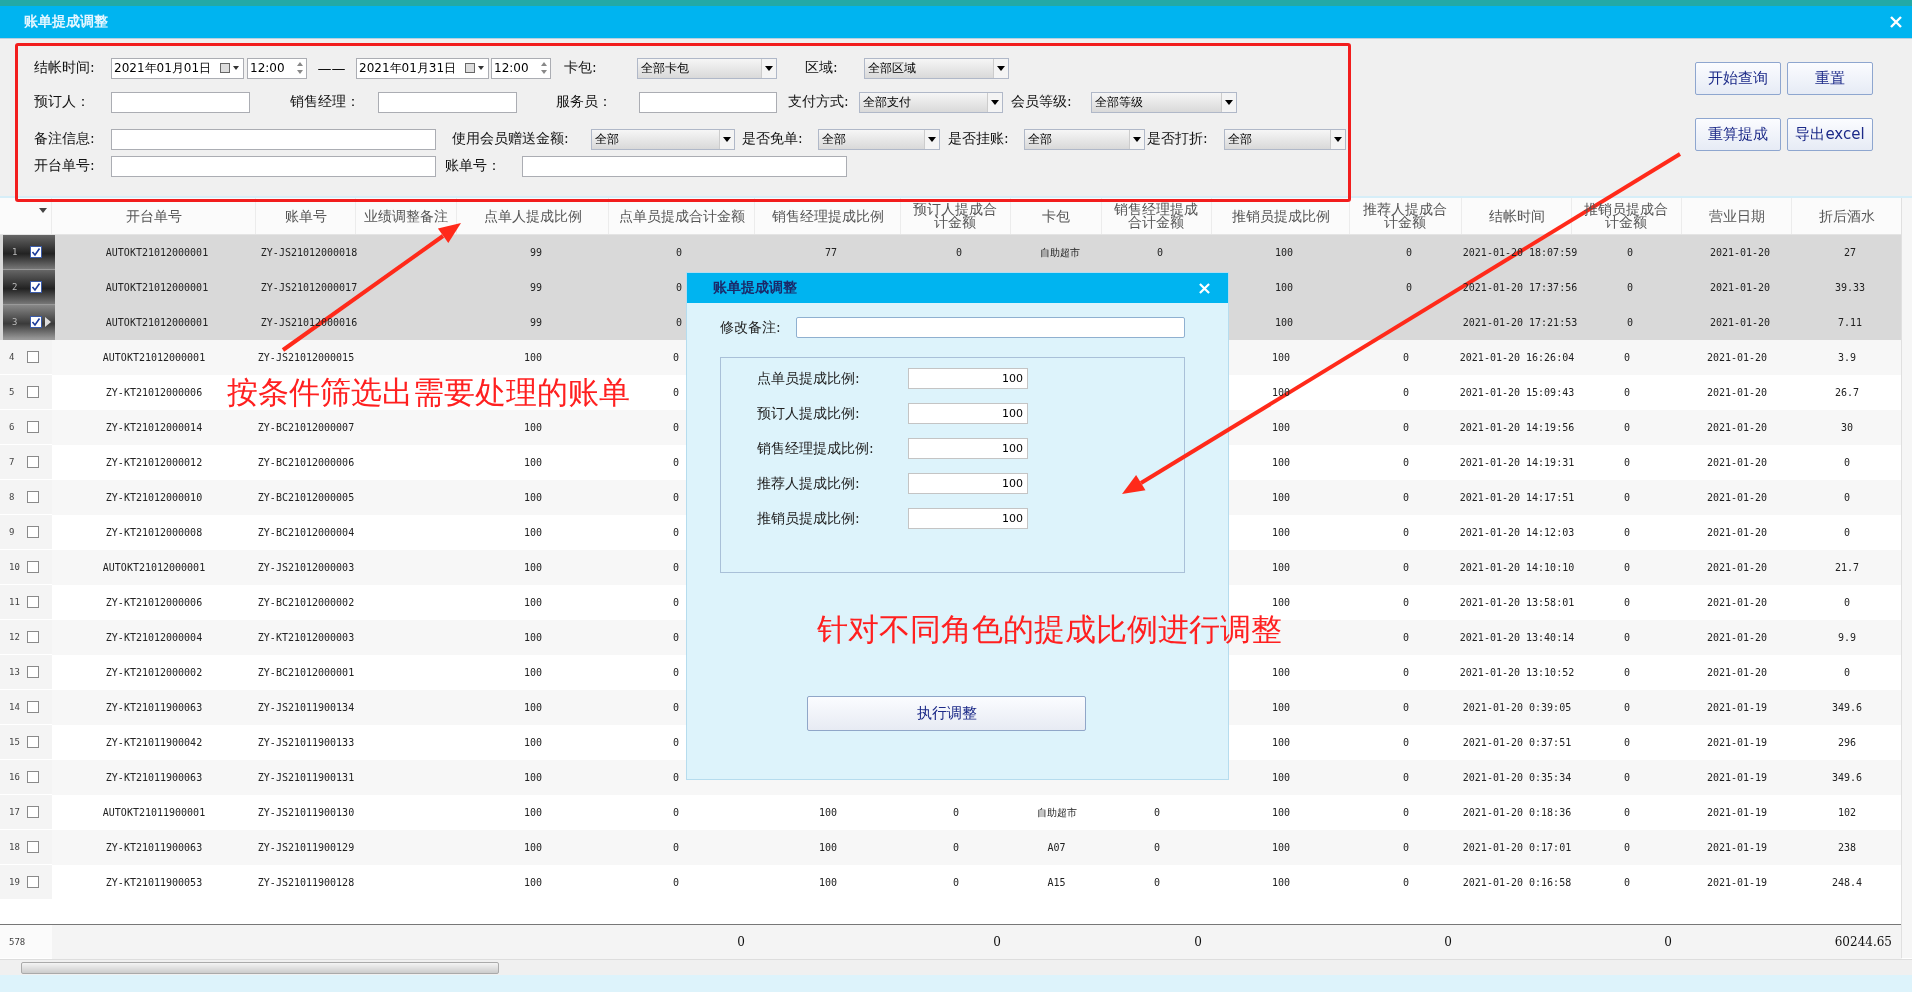  What do you see at coordinates (827, 216) in the screenshot?
I see `column-header: 销售经理提成比例` at bounding box center [827, 216].